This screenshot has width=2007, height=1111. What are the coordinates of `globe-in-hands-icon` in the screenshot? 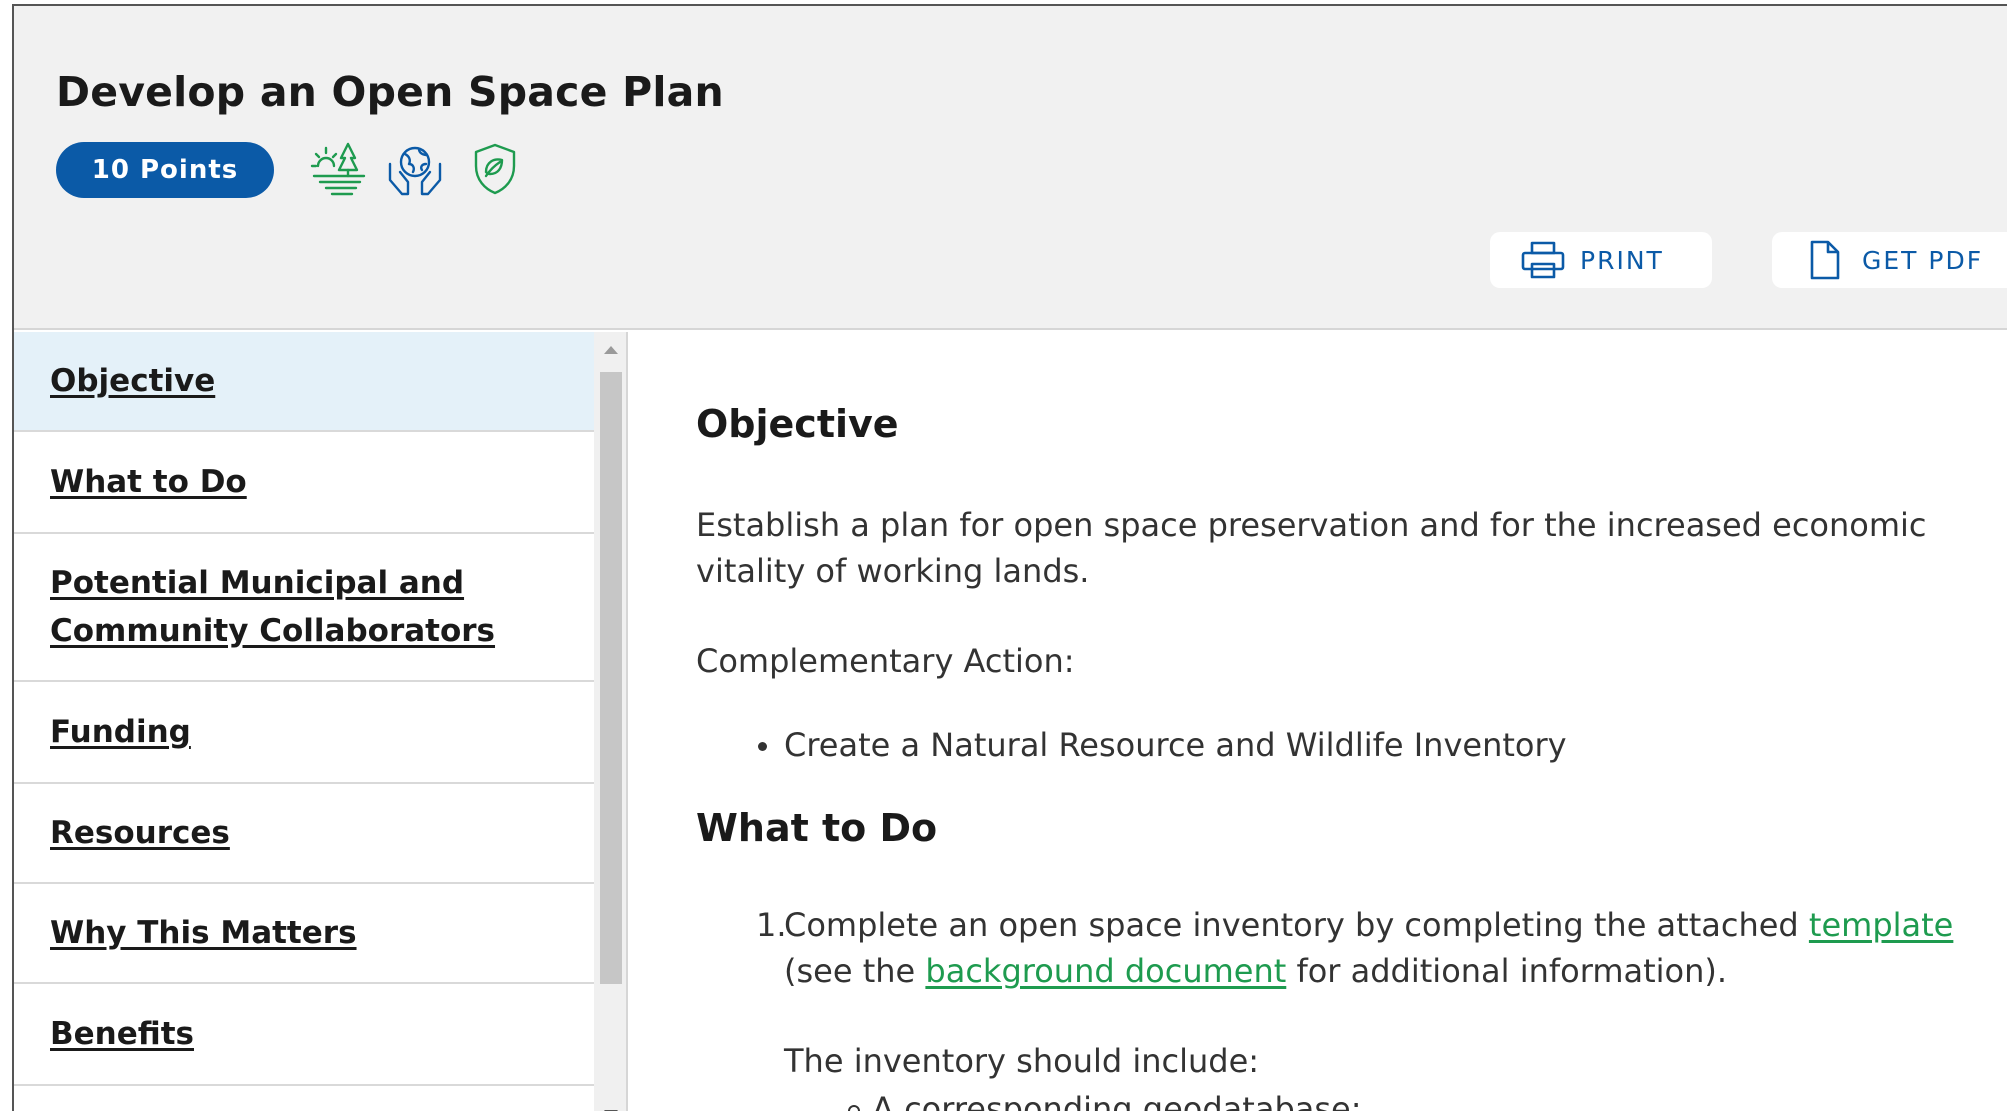 It's located at (415, 169).